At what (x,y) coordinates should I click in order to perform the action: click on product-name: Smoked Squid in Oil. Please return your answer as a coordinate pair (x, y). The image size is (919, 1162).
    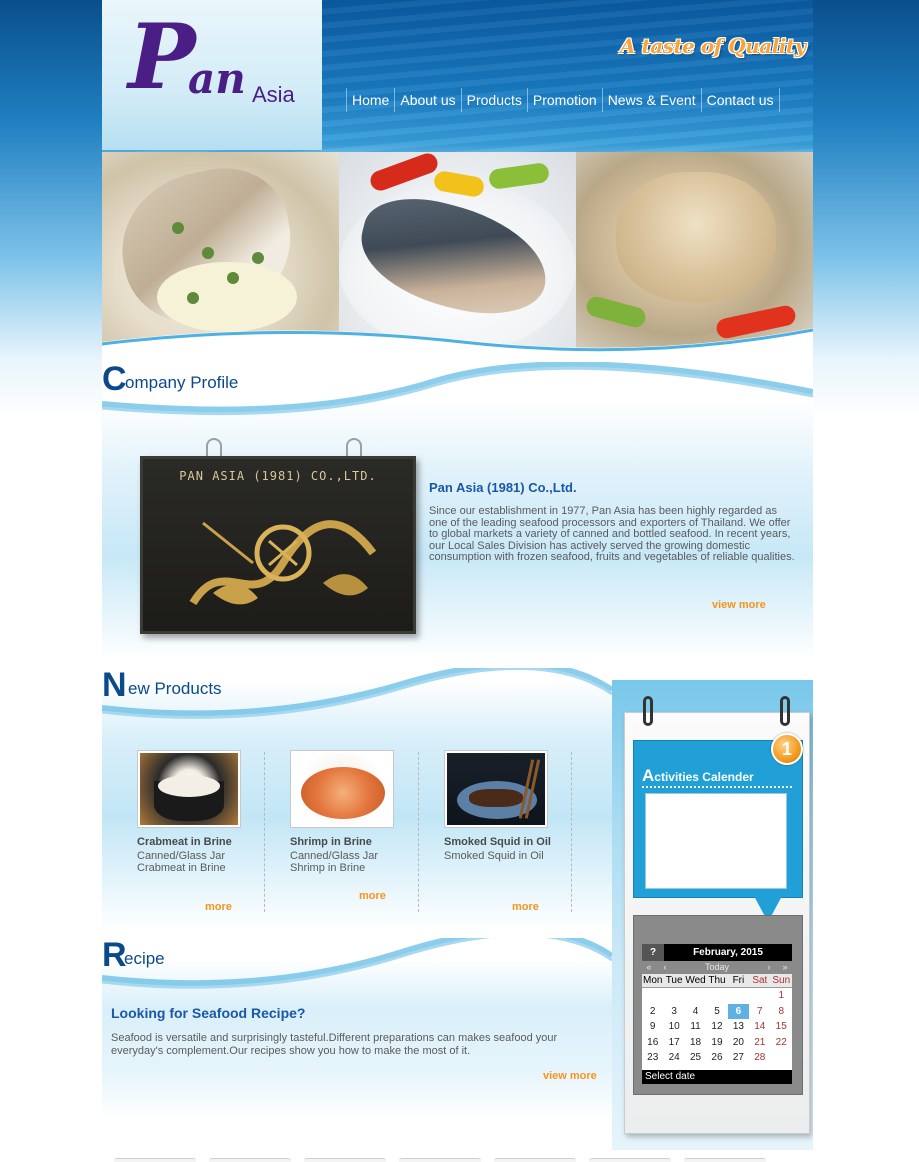
    Looking at the image, I should click on (504, 842).